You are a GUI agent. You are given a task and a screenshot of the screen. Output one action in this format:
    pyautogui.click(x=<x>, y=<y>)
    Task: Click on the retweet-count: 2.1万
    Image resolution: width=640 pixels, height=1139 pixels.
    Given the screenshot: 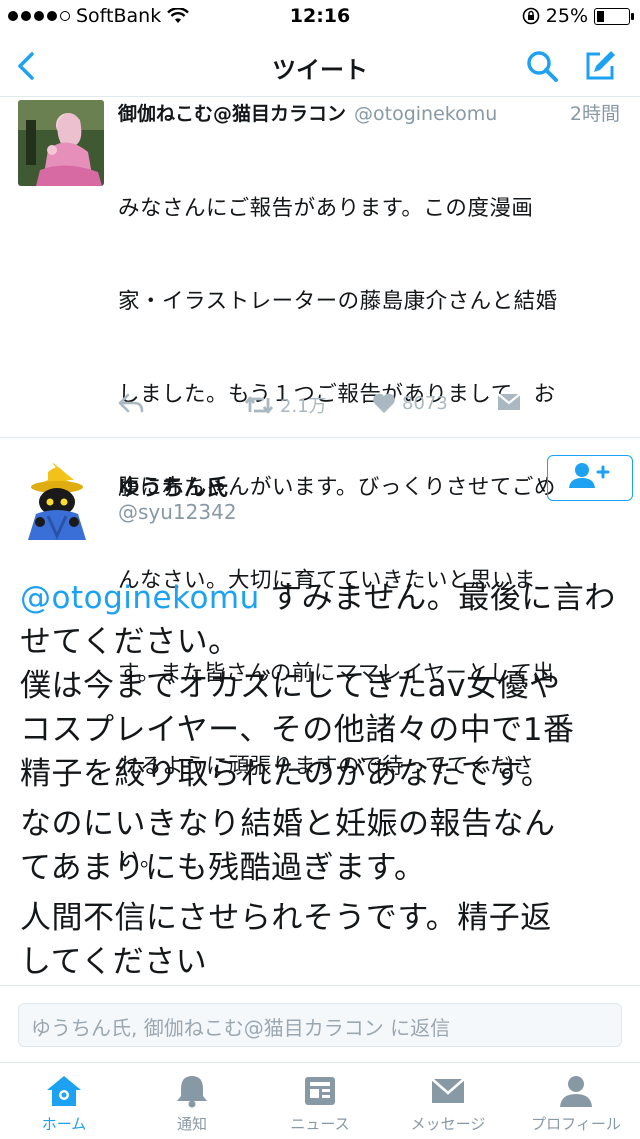 What is the action you would take?
    pyautogui.click(x=303, y=406)
    